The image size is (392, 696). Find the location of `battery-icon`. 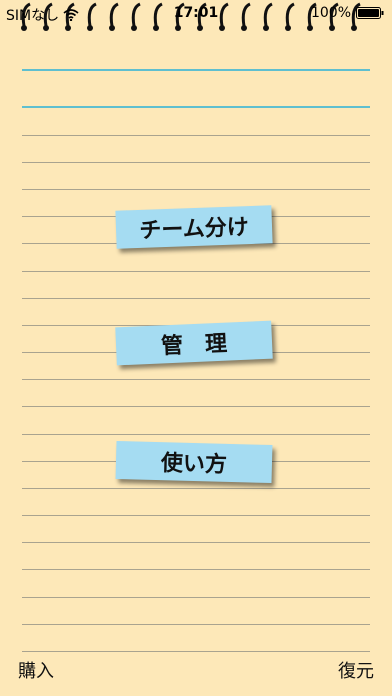

battery-icon is located at coordinates (370, 13).